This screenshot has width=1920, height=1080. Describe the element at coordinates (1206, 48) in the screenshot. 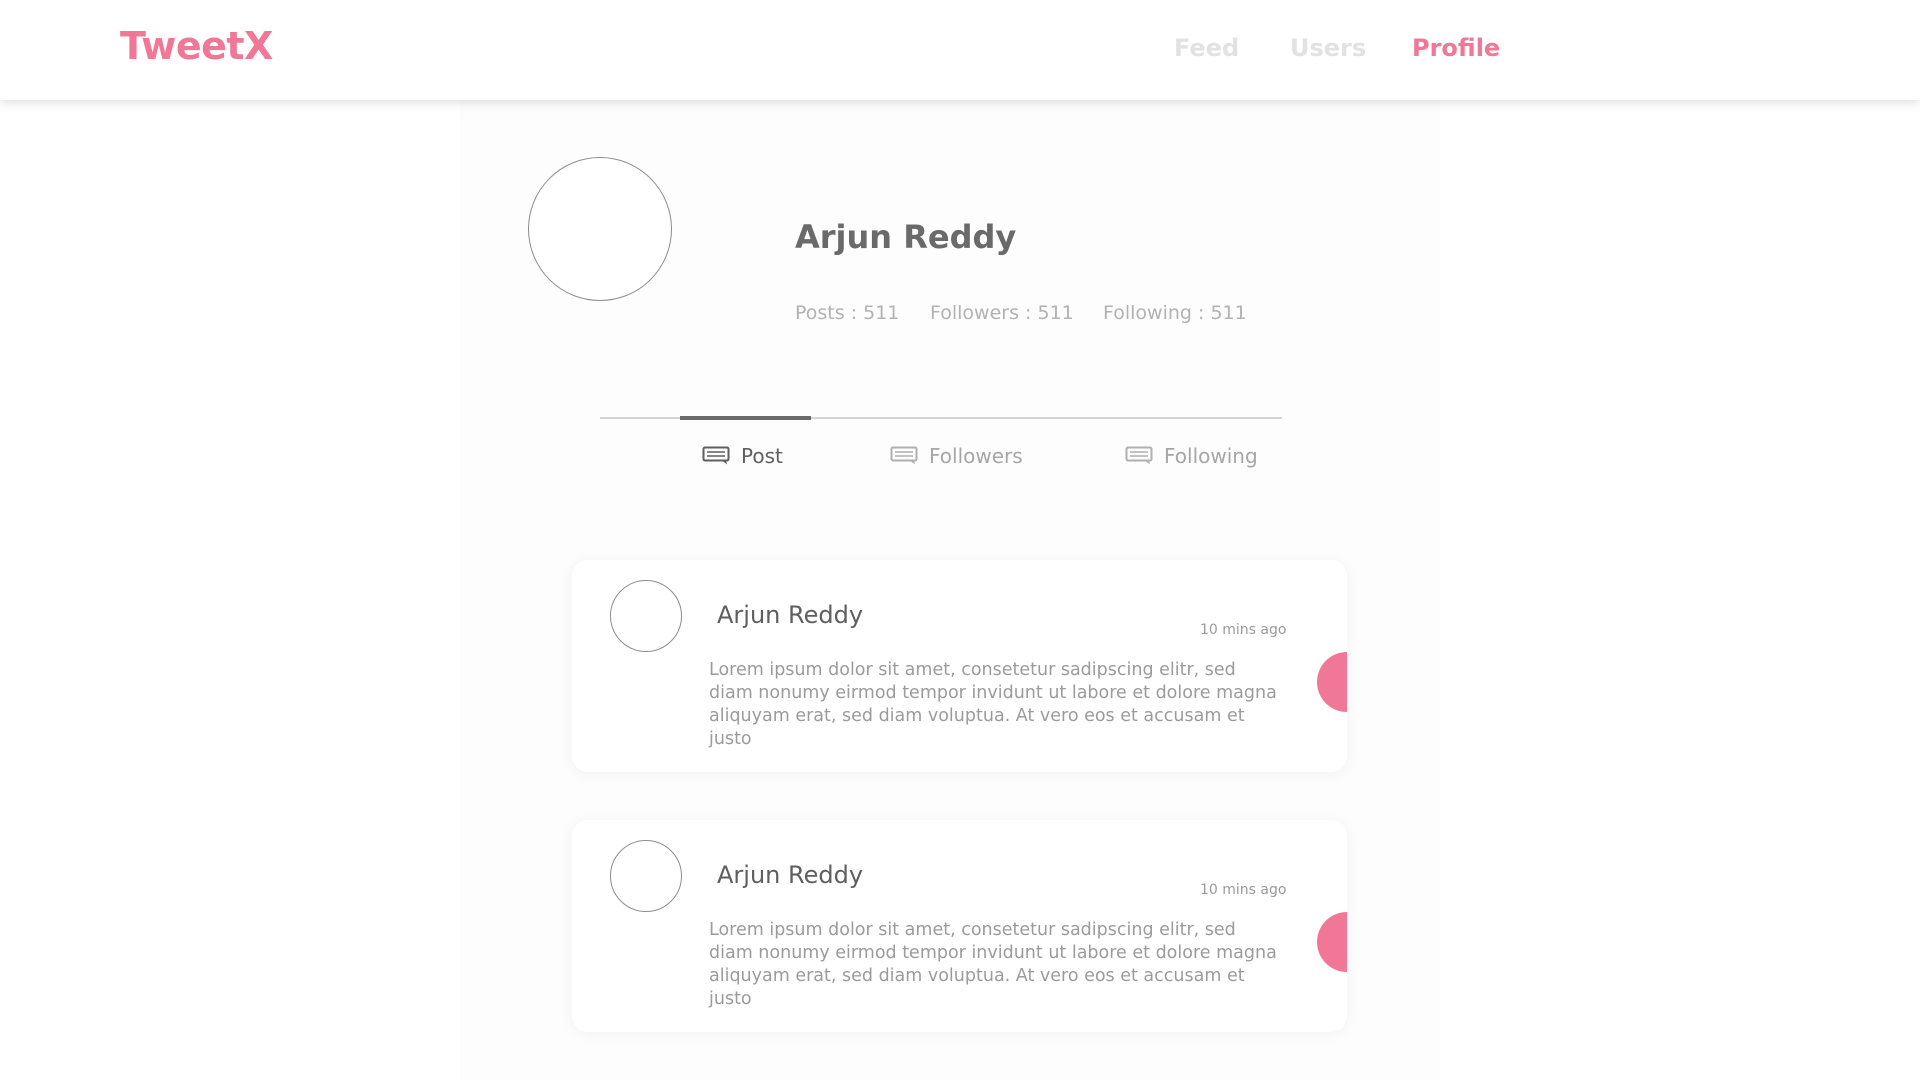

I see `nav-link-feed: Feed` at that location.